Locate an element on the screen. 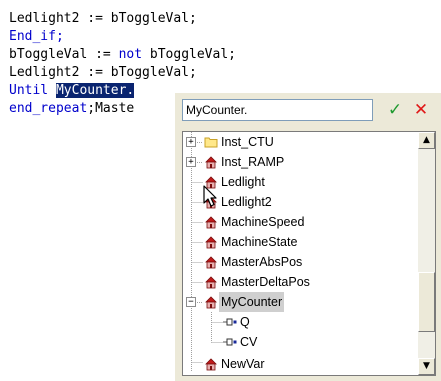 This screenshot has width=441, height=381. arrow-up-icon: ▲ is located at coordinates (426, 140).